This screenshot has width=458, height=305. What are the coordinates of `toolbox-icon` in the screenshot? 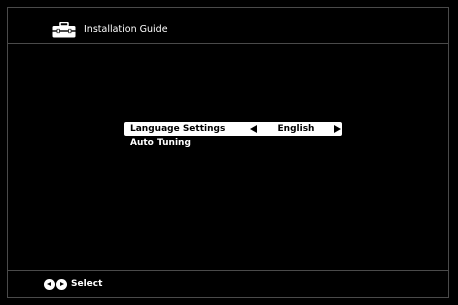 It's located at (64, 30).